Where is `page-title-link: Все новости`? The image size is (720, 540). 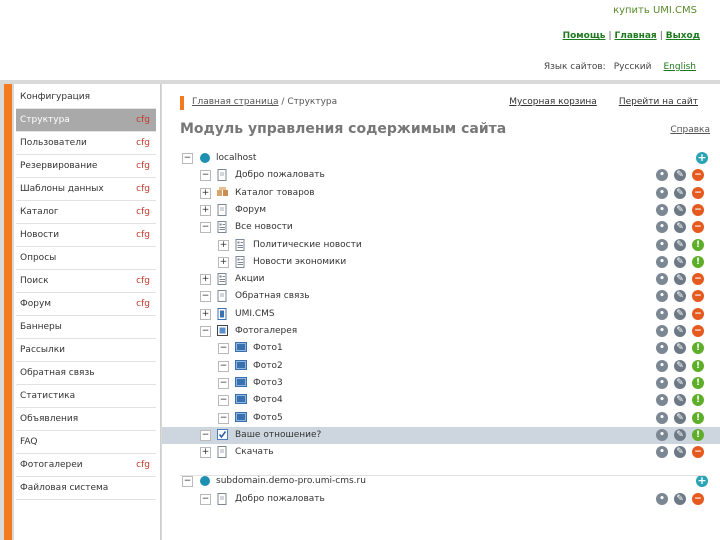 page-title-link: Все новости is located at coordinates (264, 227).